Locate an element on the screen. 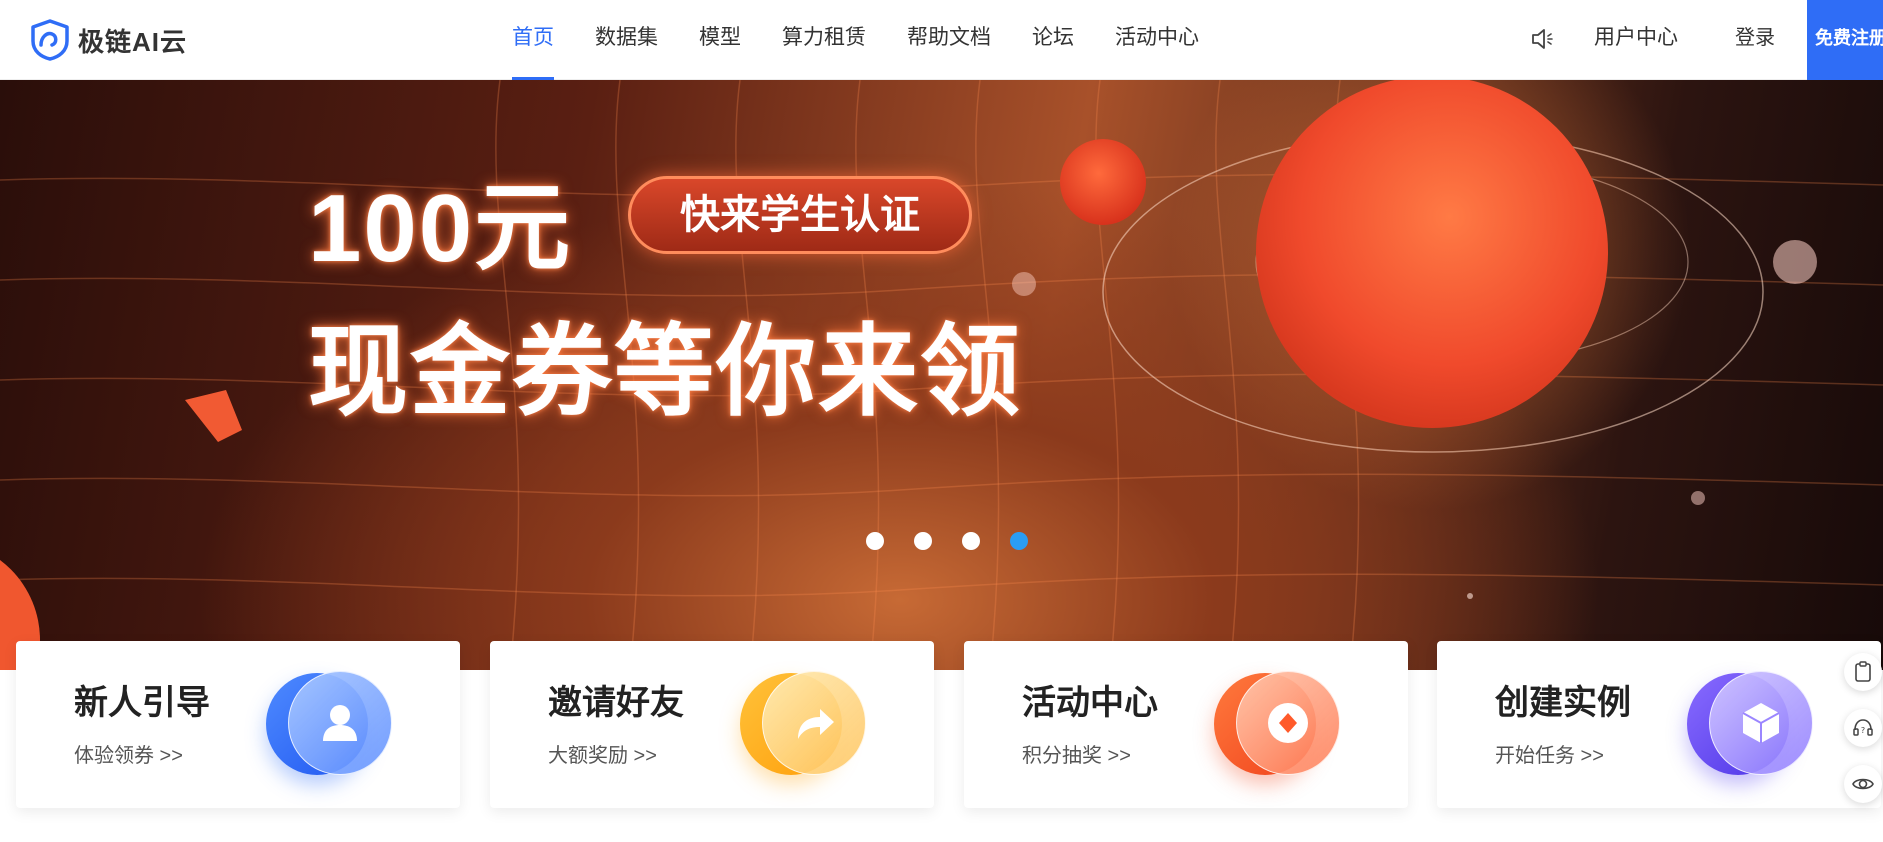  carousel-dot-active is located at coordinates (1019, 541).